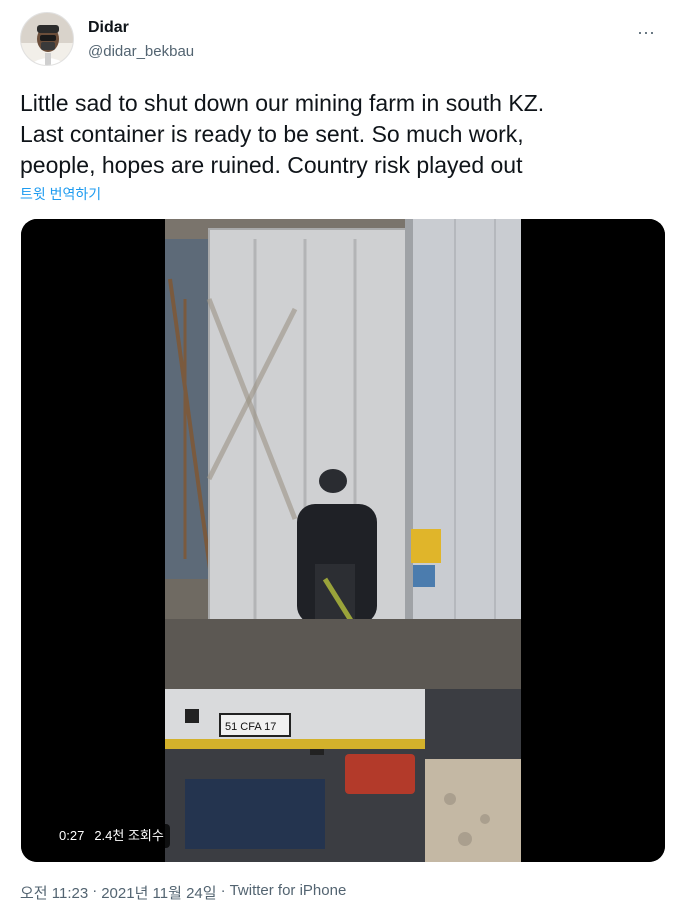 This screenshot has width=680, height=918. Describe the element at coordinates (141, 28) in the screenshot. I see `display-name: Didar` at that location.